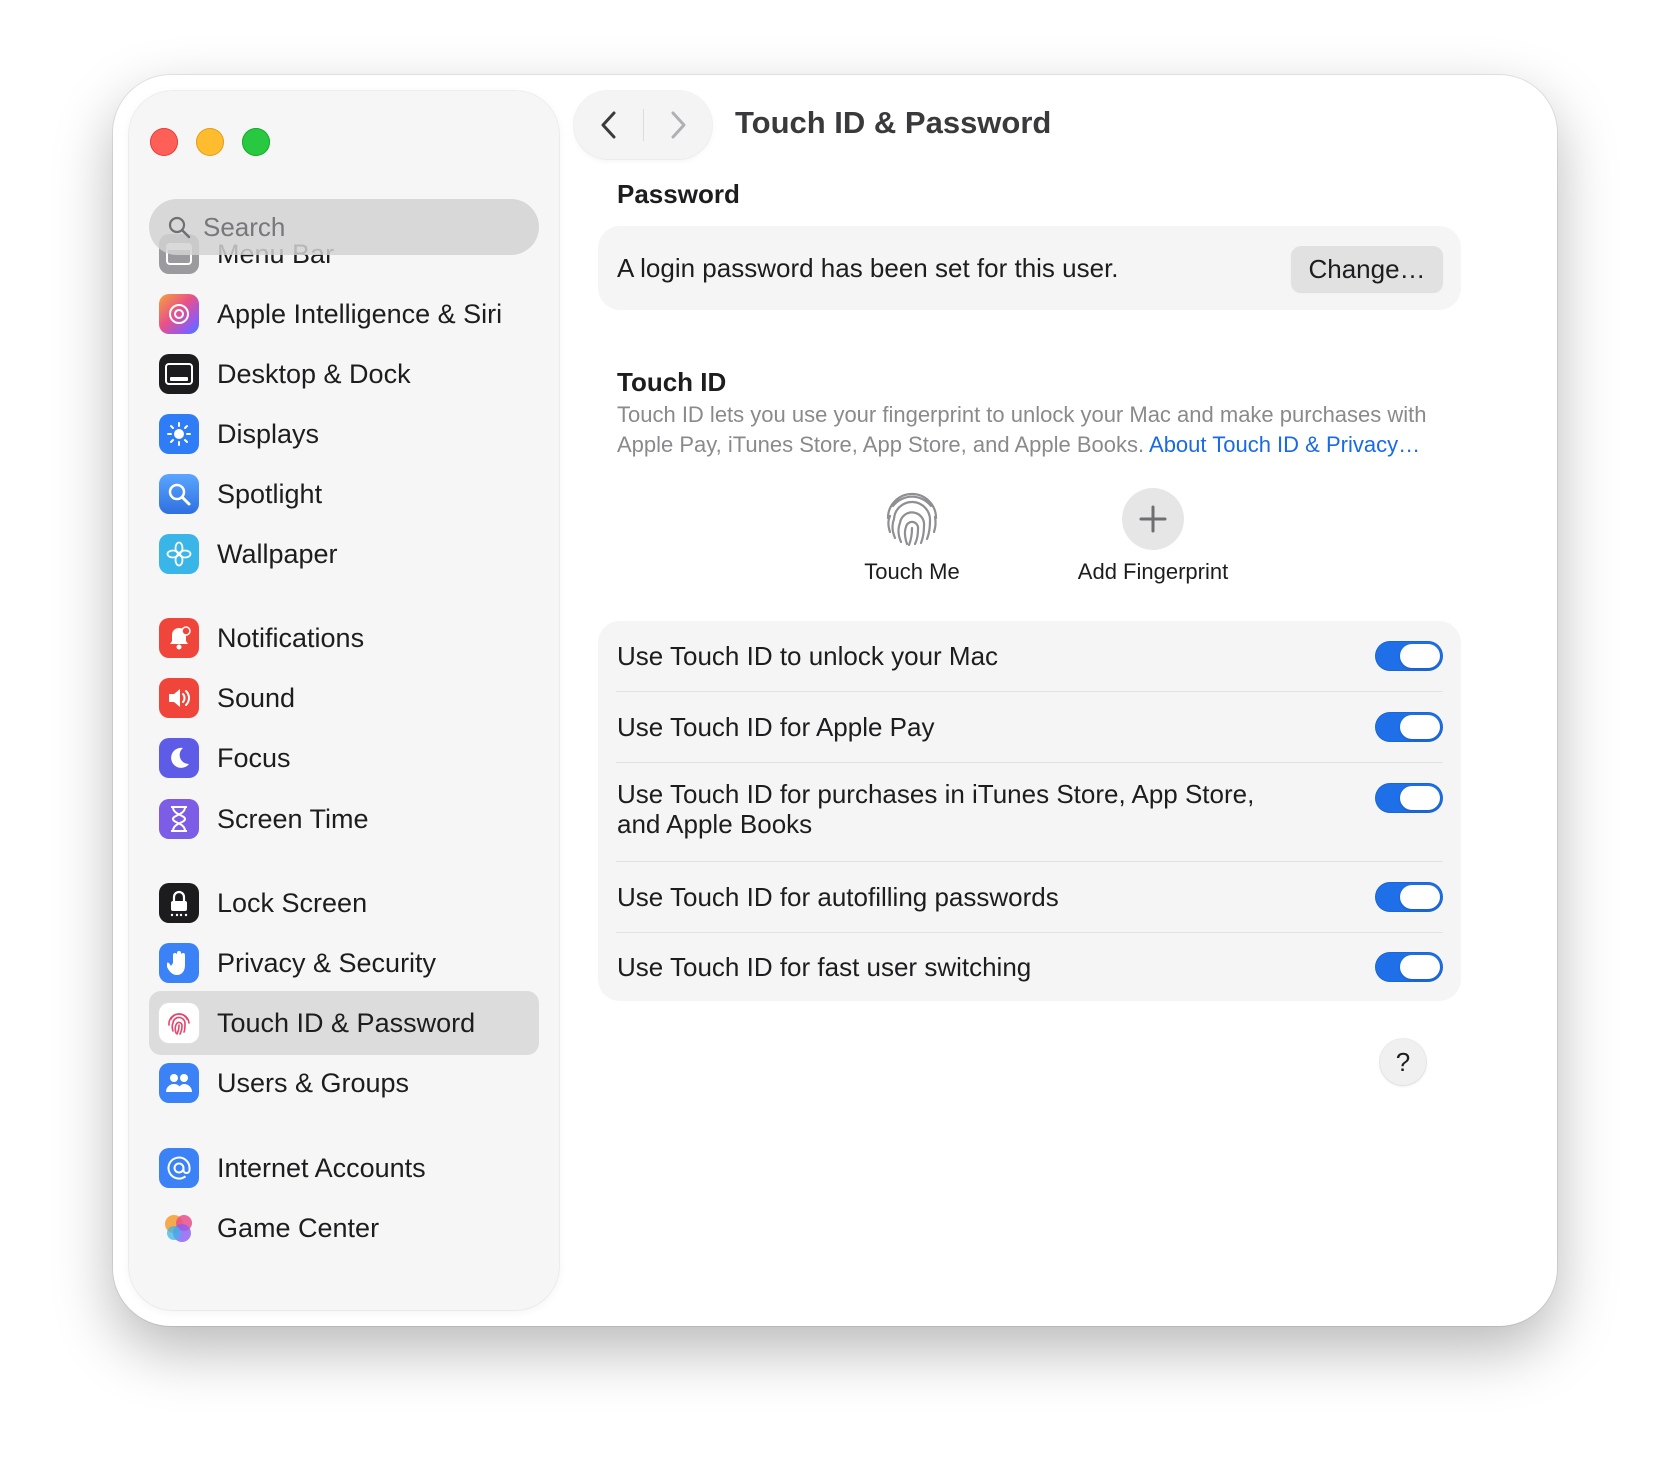 This screenshot has height=1474, width=1670. I want to click on sidebar-item-displays: Displays, so click(344, 434).